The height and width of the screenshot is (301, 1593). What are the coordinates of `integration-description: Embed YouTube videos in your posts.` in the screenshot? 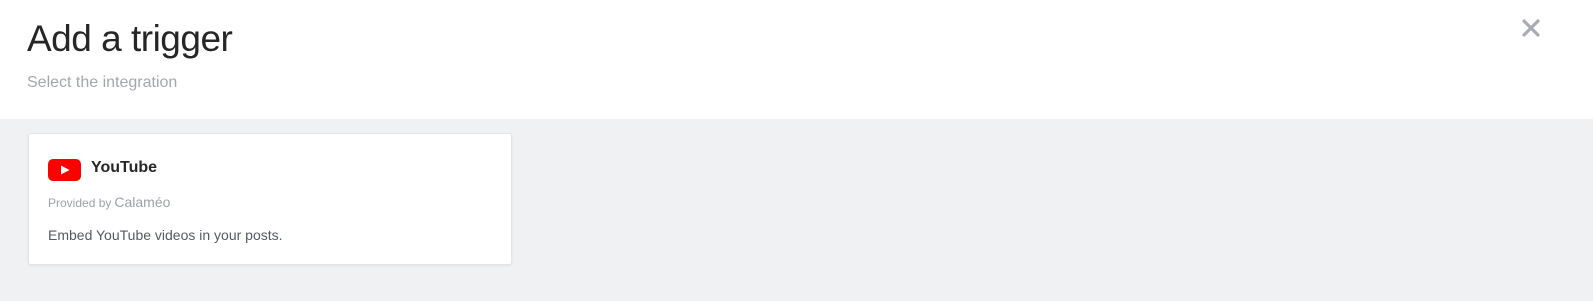 It's located at (165, 235).